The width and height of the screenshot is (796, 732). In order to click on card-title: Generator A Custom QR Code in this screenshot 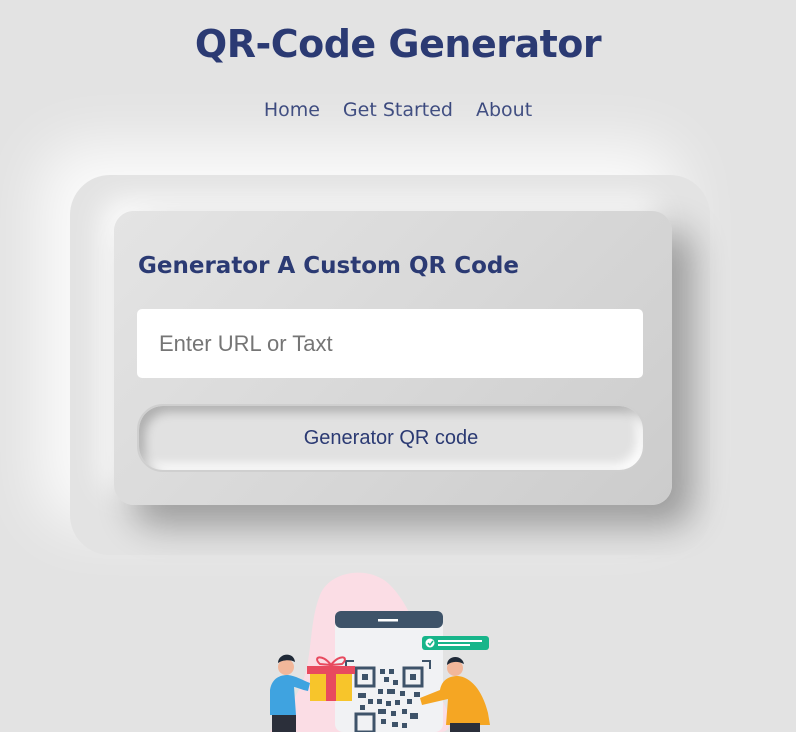, I will do `click(328, 266)`.